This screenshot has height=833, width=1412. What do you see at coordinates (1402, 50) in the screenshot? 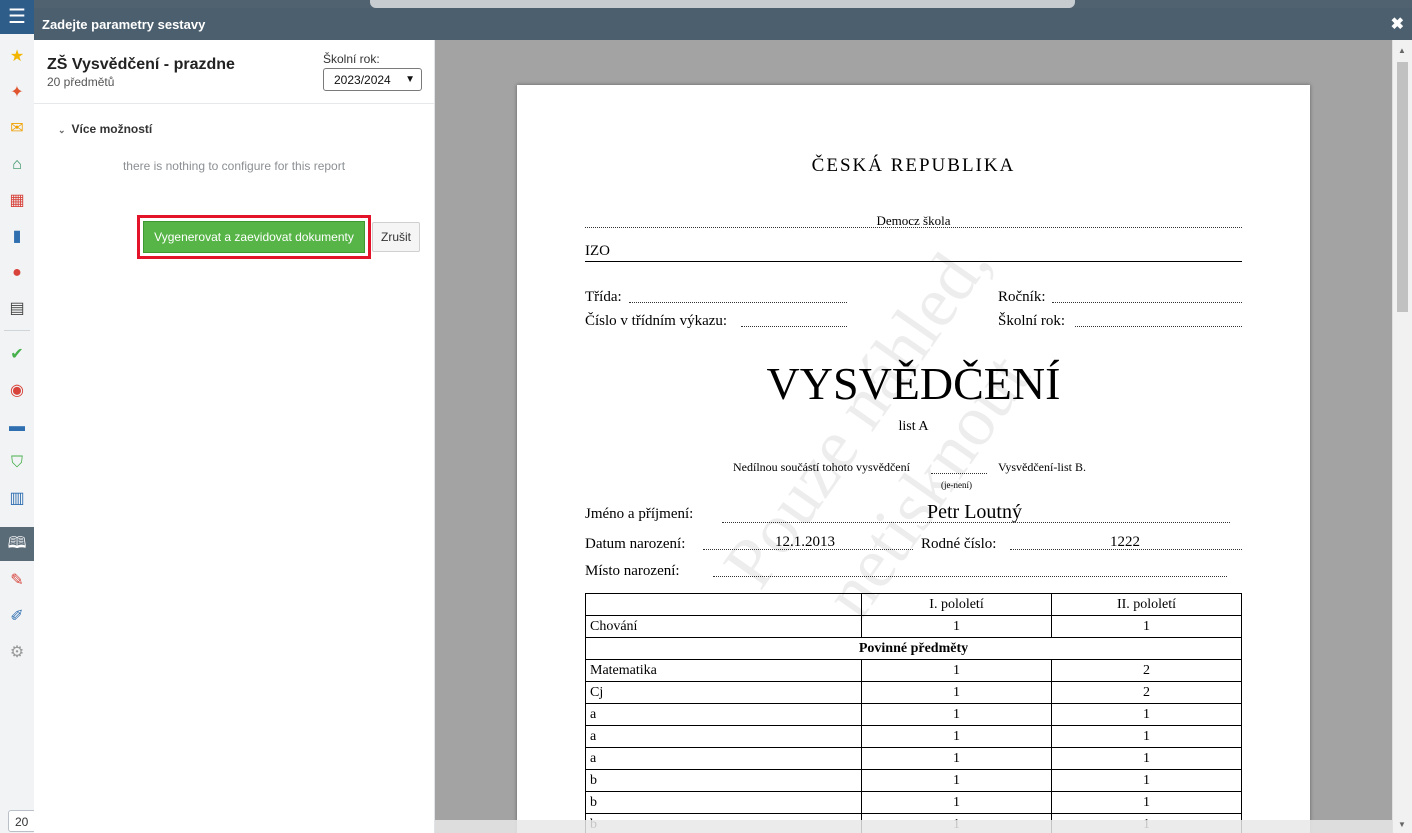
I see `scroll-up-icon: ▲` at bounding box center [1402, 50].